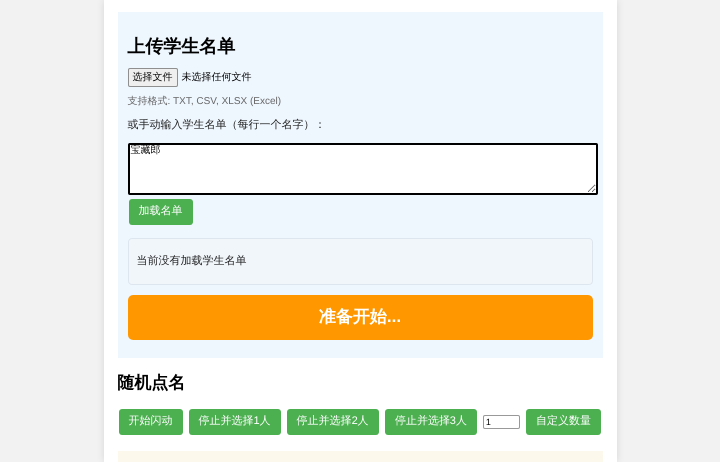 The image size is (720, 462). Describe the element at coordinates (217, 77) in the screenshot. I see `file-status: 未选择任何文件` at that location.